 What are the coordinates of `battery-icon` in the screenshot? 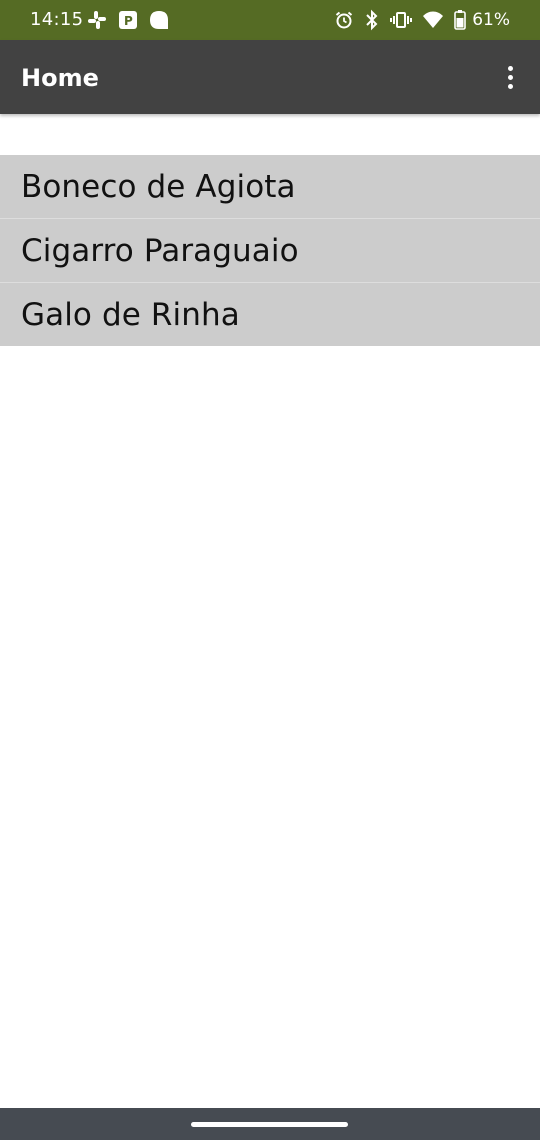 It's located at (460, 20).